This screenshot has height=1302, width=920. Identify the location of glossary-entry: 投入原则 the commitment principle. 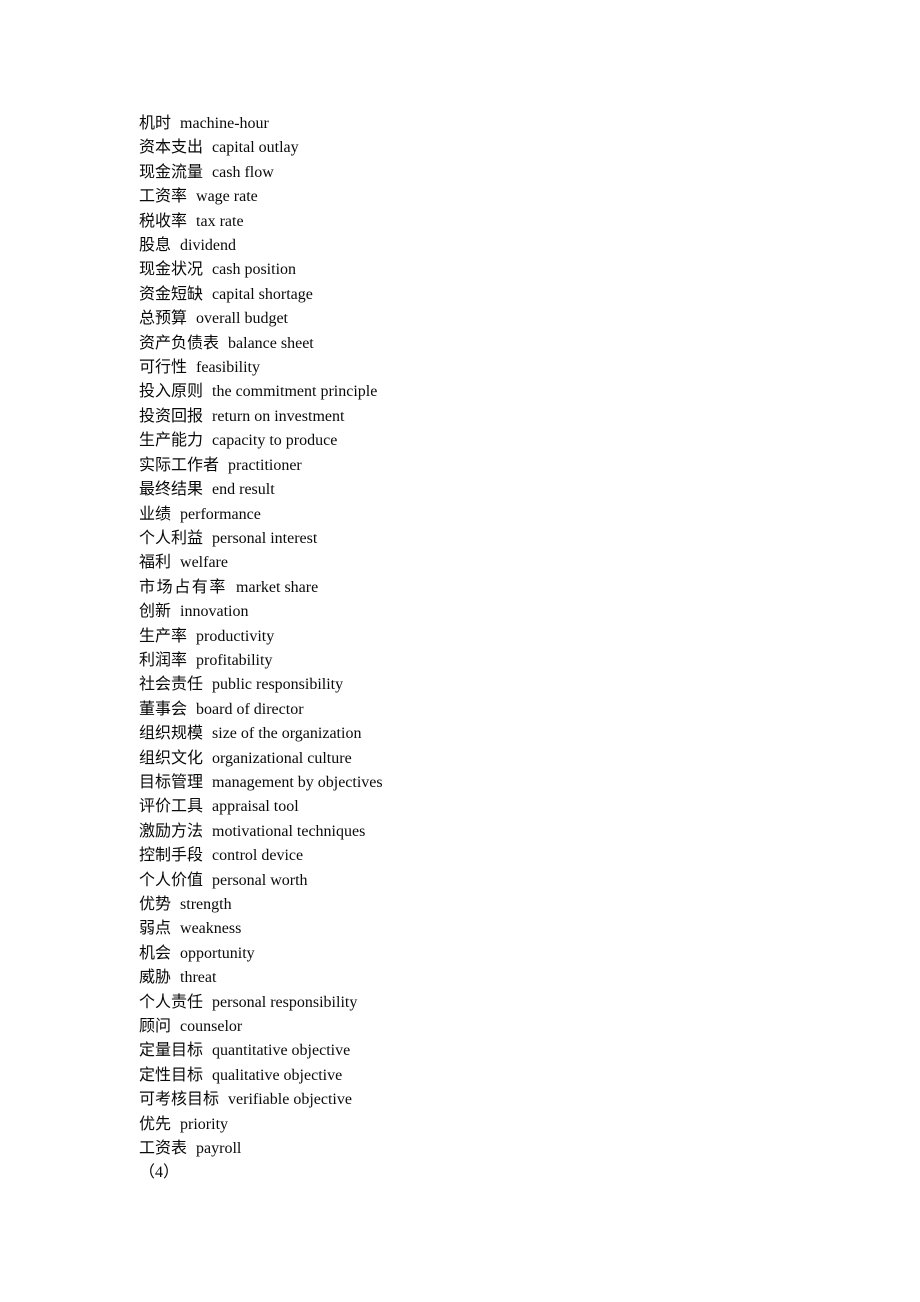
(489, 392).